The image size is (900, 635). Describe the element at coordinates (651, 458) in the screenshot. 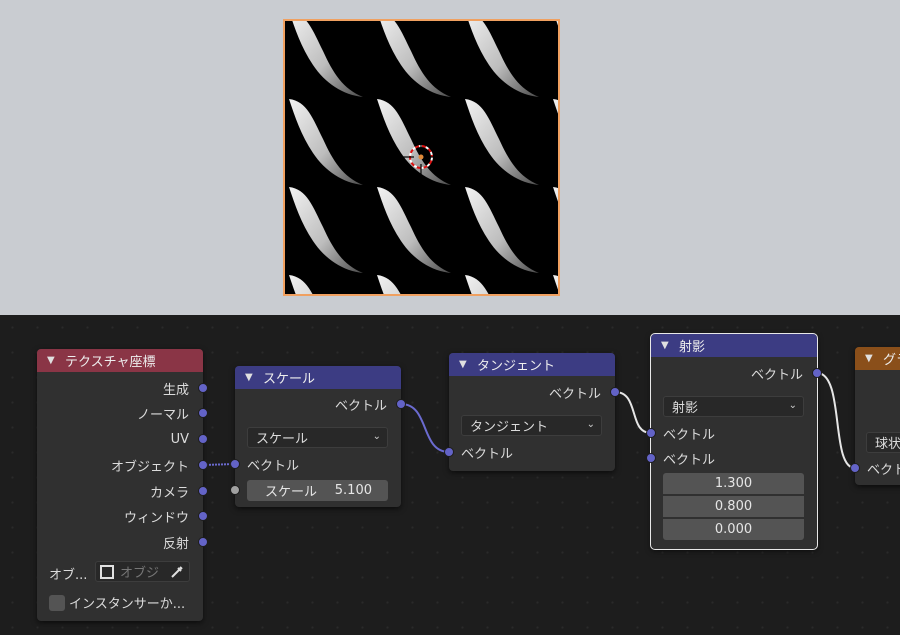

I see `socket-vector-b-in` at that location.